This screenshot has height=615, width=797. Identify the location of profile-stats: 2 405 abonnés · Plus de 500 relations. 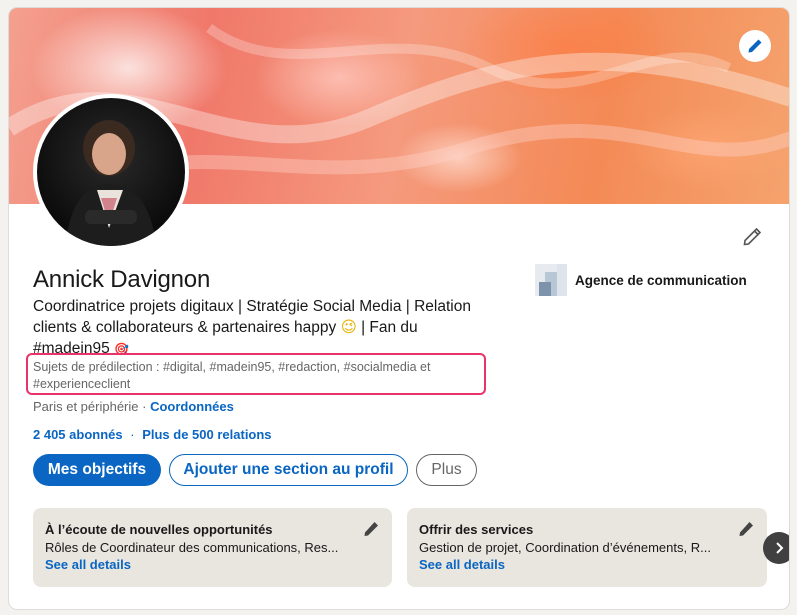
(152, 434).